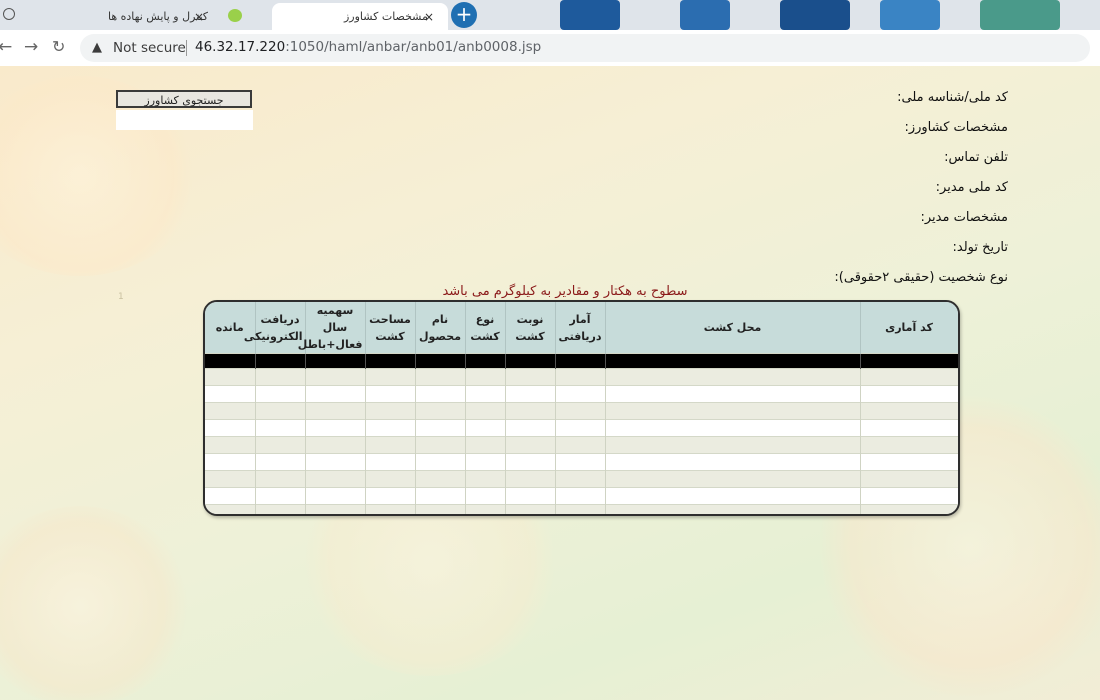 The width and height of the screenshot is (1100, 700). I want to click on col-product: نام محصول, so click(440, 328).